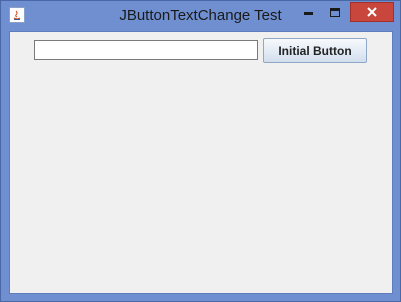  I want to click on minimize-button, so click(308, 13).